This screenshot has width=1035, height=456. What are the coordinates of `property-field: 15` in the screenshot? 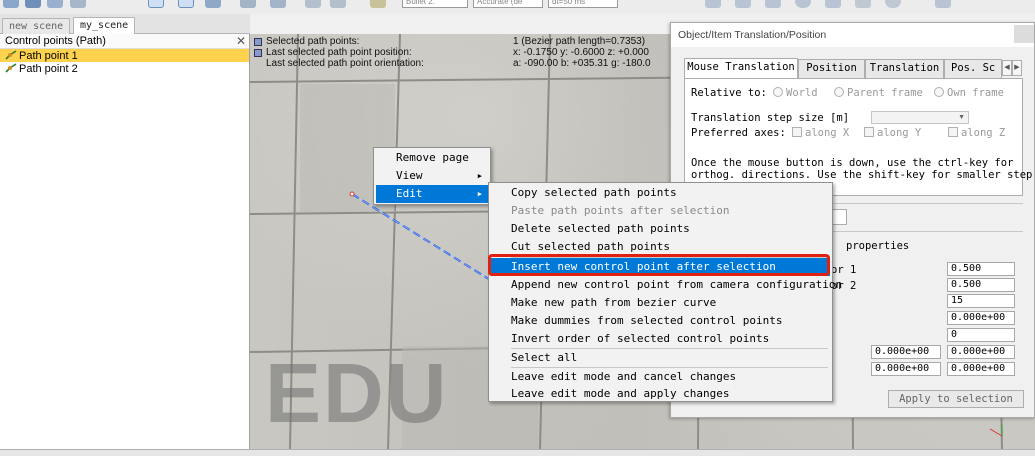 It's located at (981, 301).